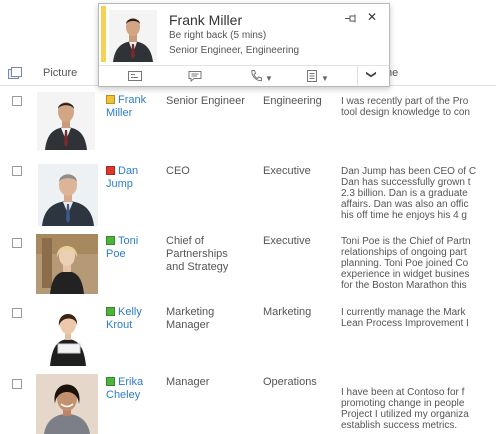 The image size is (496, 434). Describe the element at coordinates (134, 248) in the screenshot. I see `person-name-link: Toni Poe` at that location.